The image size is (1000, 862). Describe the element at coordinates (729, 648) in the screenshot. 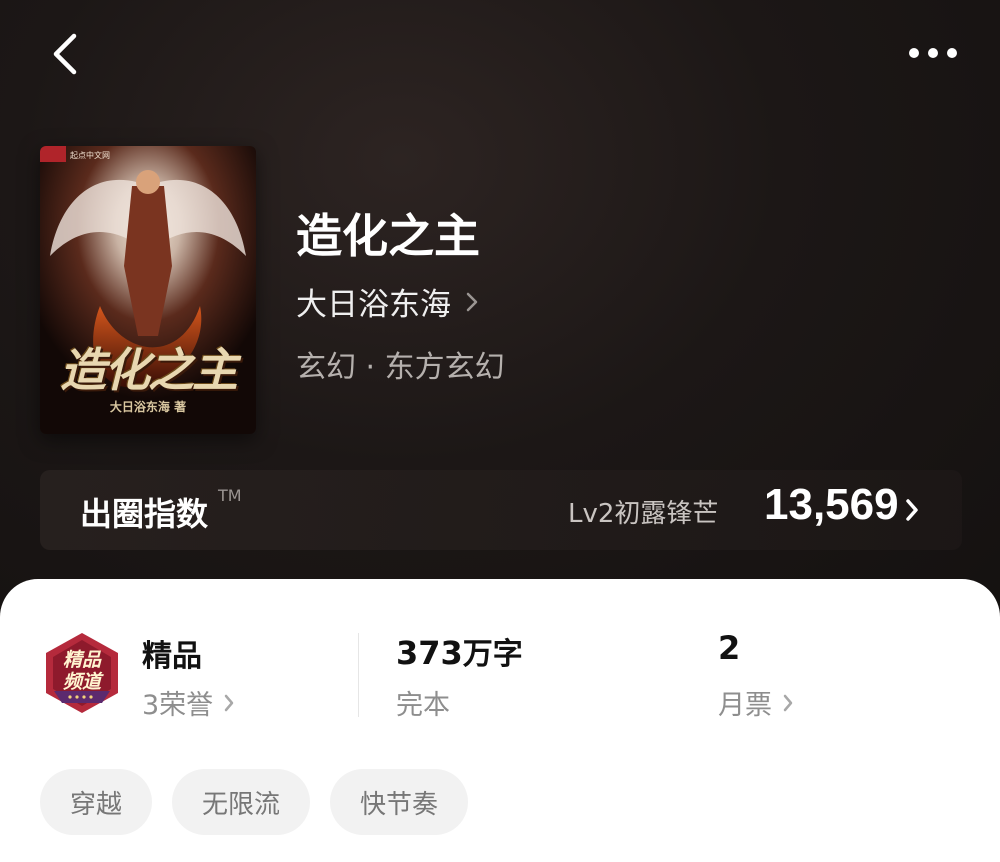

I see `monthly-tickets-value: 2` at that location.